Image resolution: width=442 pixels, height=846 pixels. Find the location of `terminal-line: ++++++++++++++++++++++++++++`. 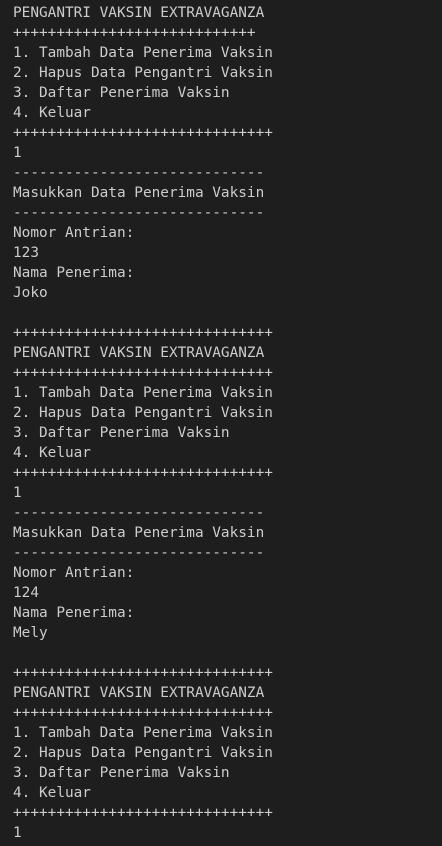

terminal-line: ++++++++++++++++++++++++++++ is located at coordinates (134, 33).